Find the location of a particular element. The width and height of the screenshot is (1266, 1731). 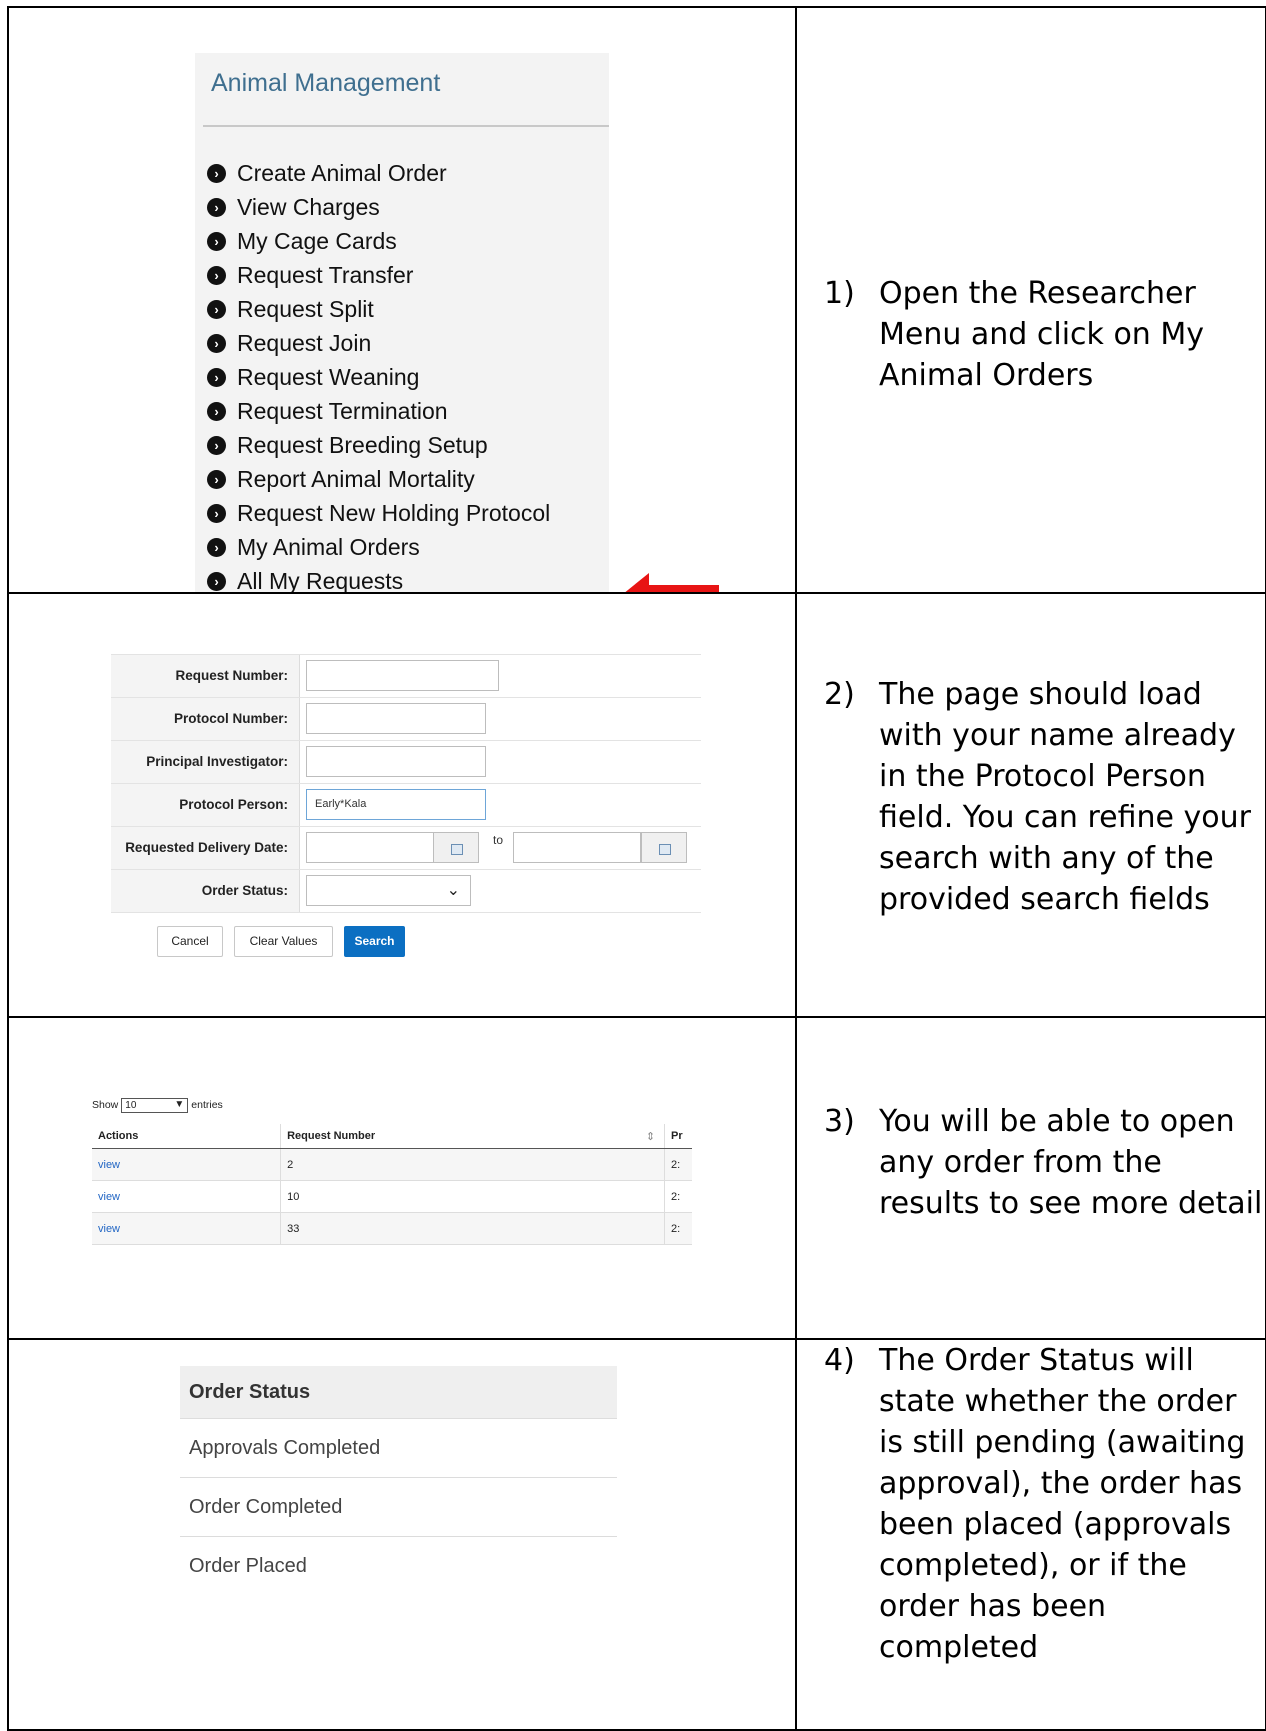

menu-item: › Create Animal Order is located at coordinates (378, 173).